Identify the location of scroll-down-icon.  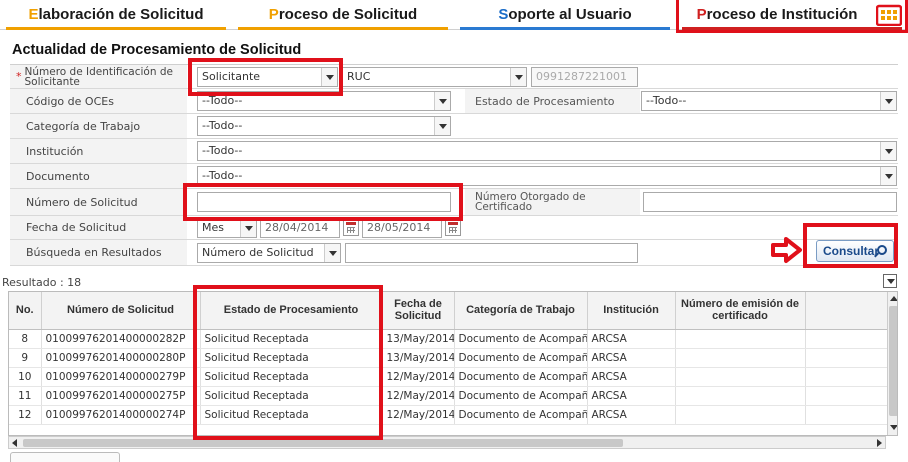
(893, 427).